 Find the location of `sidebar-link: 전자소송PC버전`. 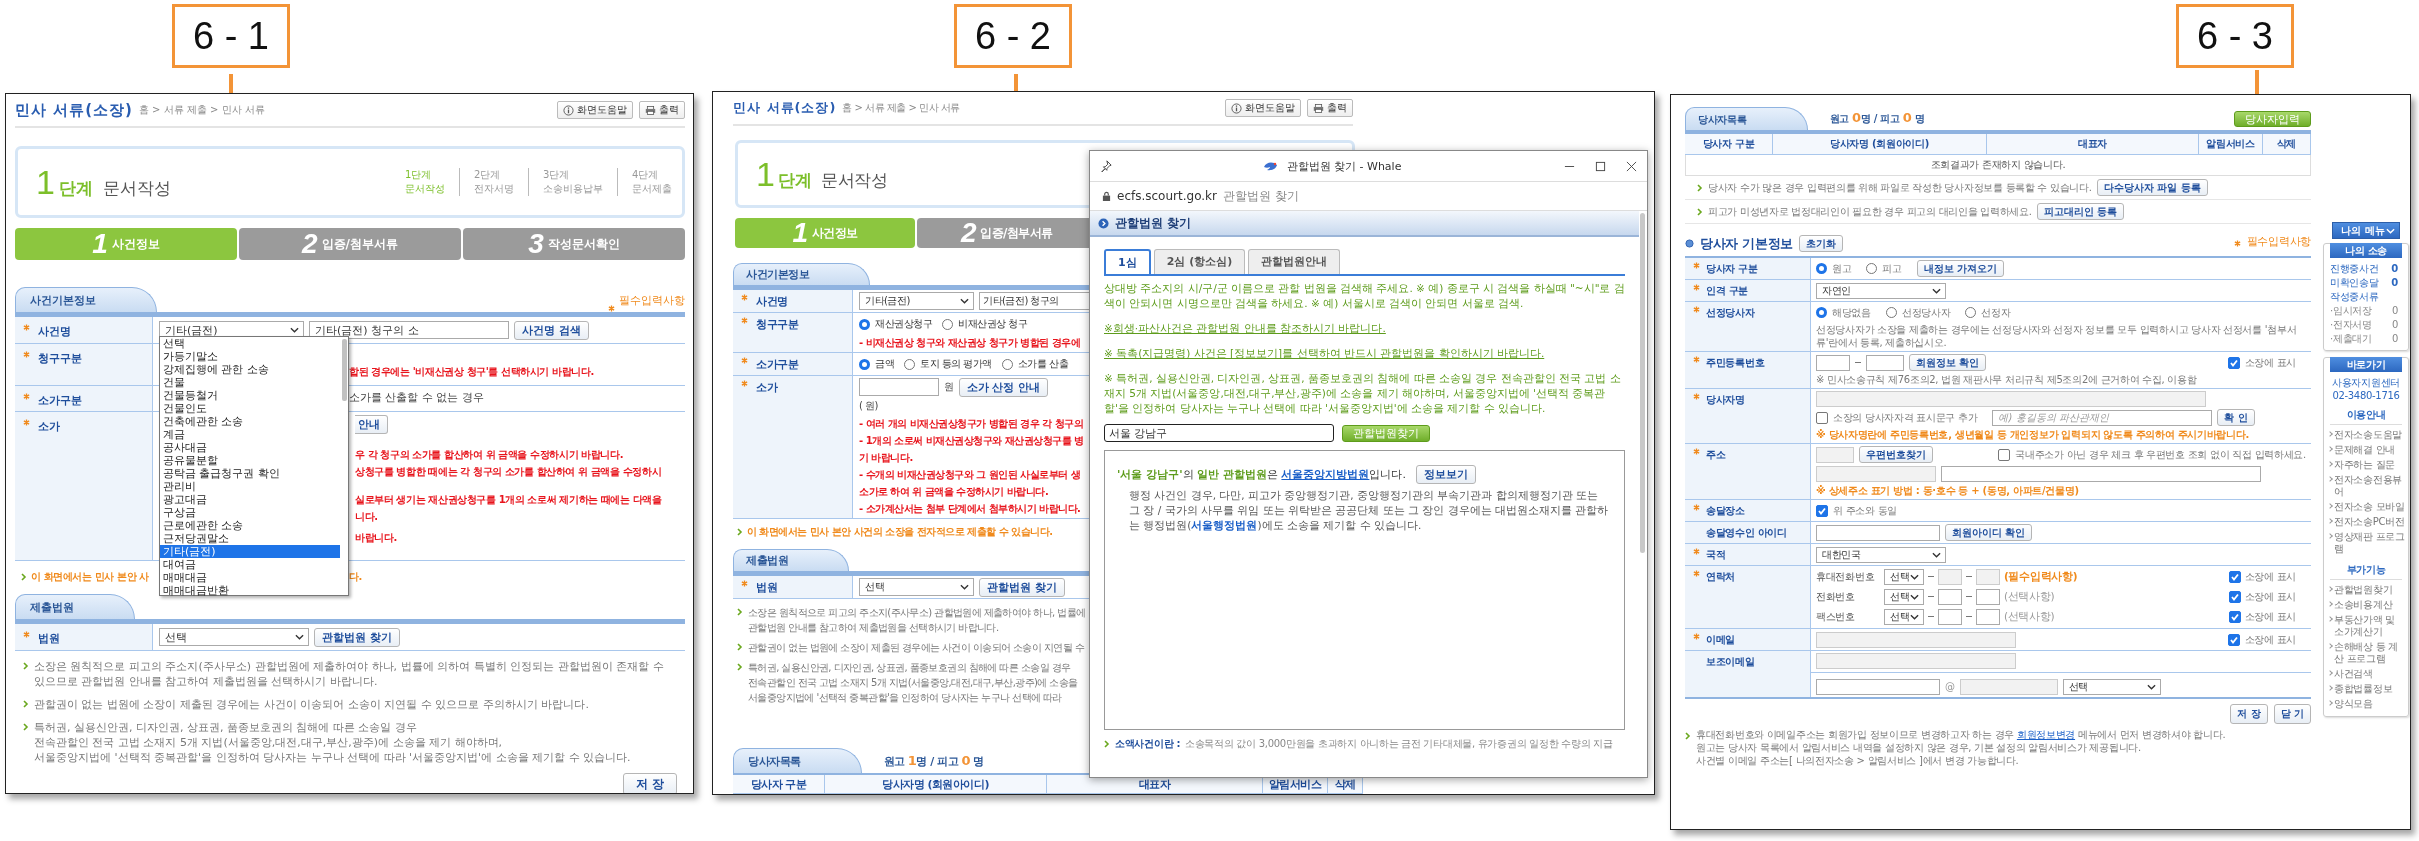

sidebar-link: 전자소송PC버전 is located at coordinates (2366, 522).